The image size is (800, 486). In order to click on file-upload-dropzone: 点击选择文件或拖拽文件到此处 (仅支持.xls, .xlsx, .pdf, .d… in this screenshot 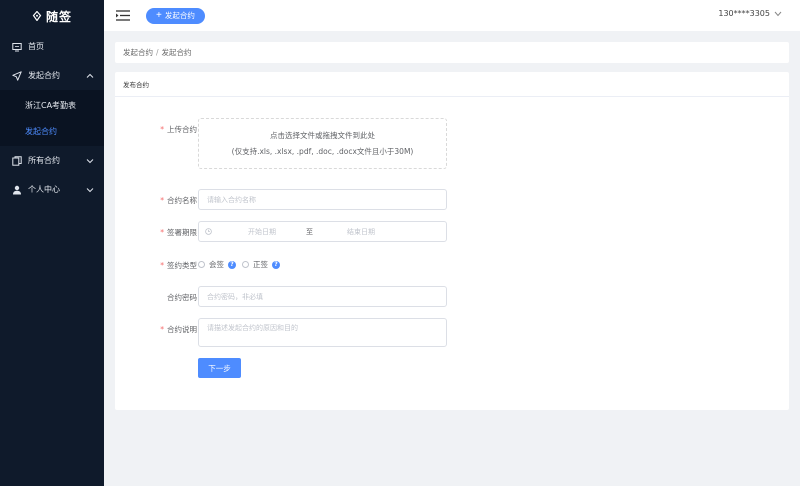, I will do `click(322, 143)`.